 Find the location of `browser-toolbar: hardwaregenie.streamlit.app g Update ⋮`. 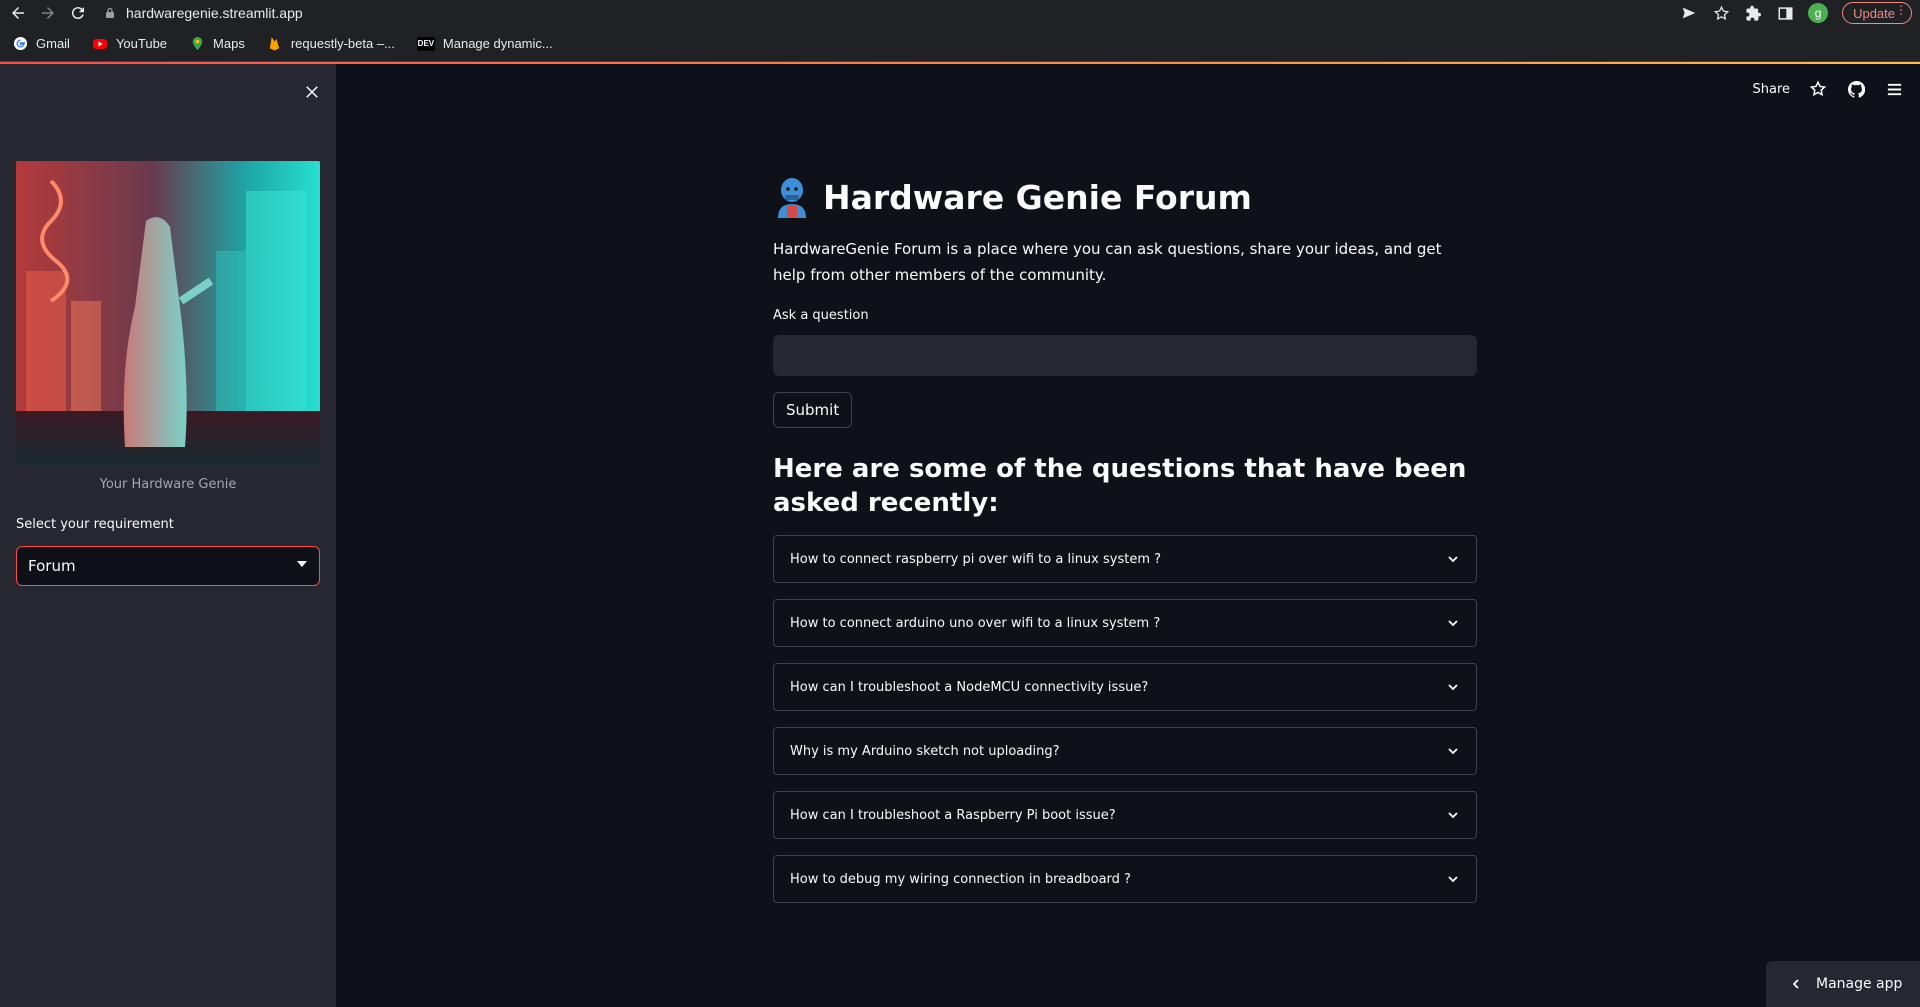

browser-toolbar: hardwaregenie.streamlit.app g Update ⋮ is located at coordinates (960, 13).